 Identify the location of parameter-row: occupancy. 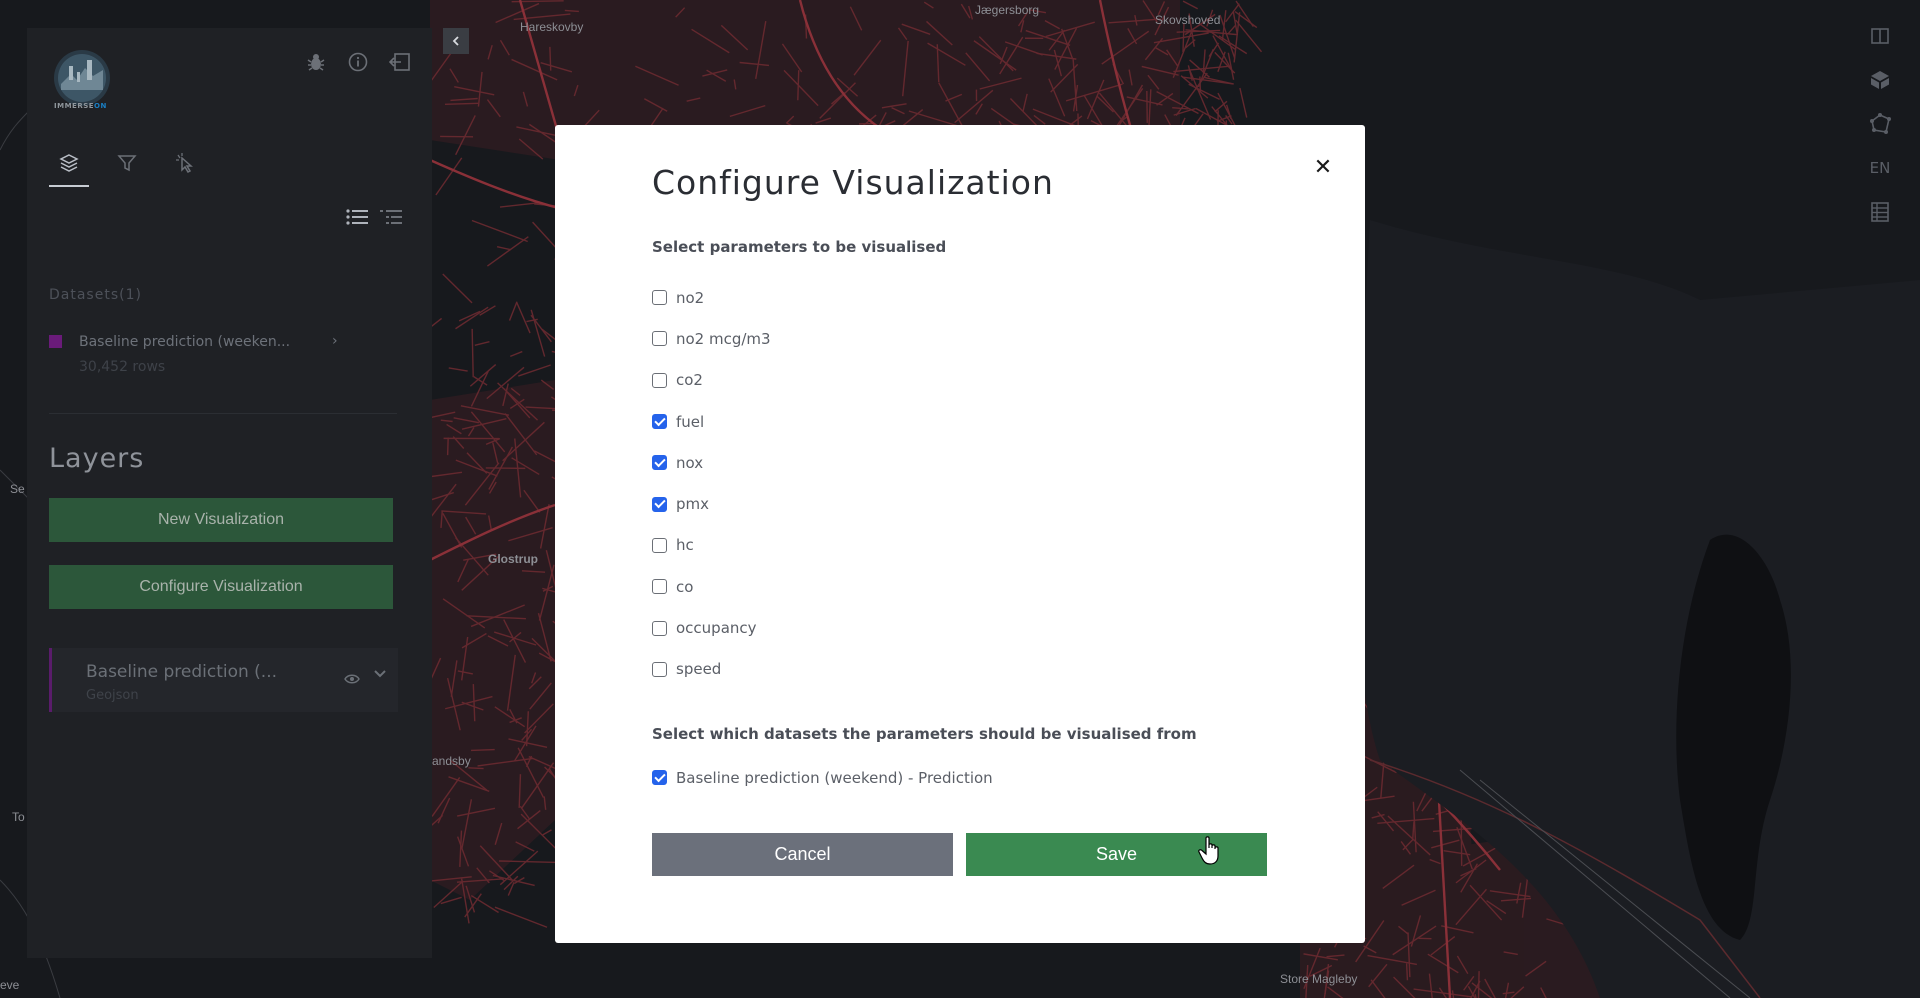
(711, 627).